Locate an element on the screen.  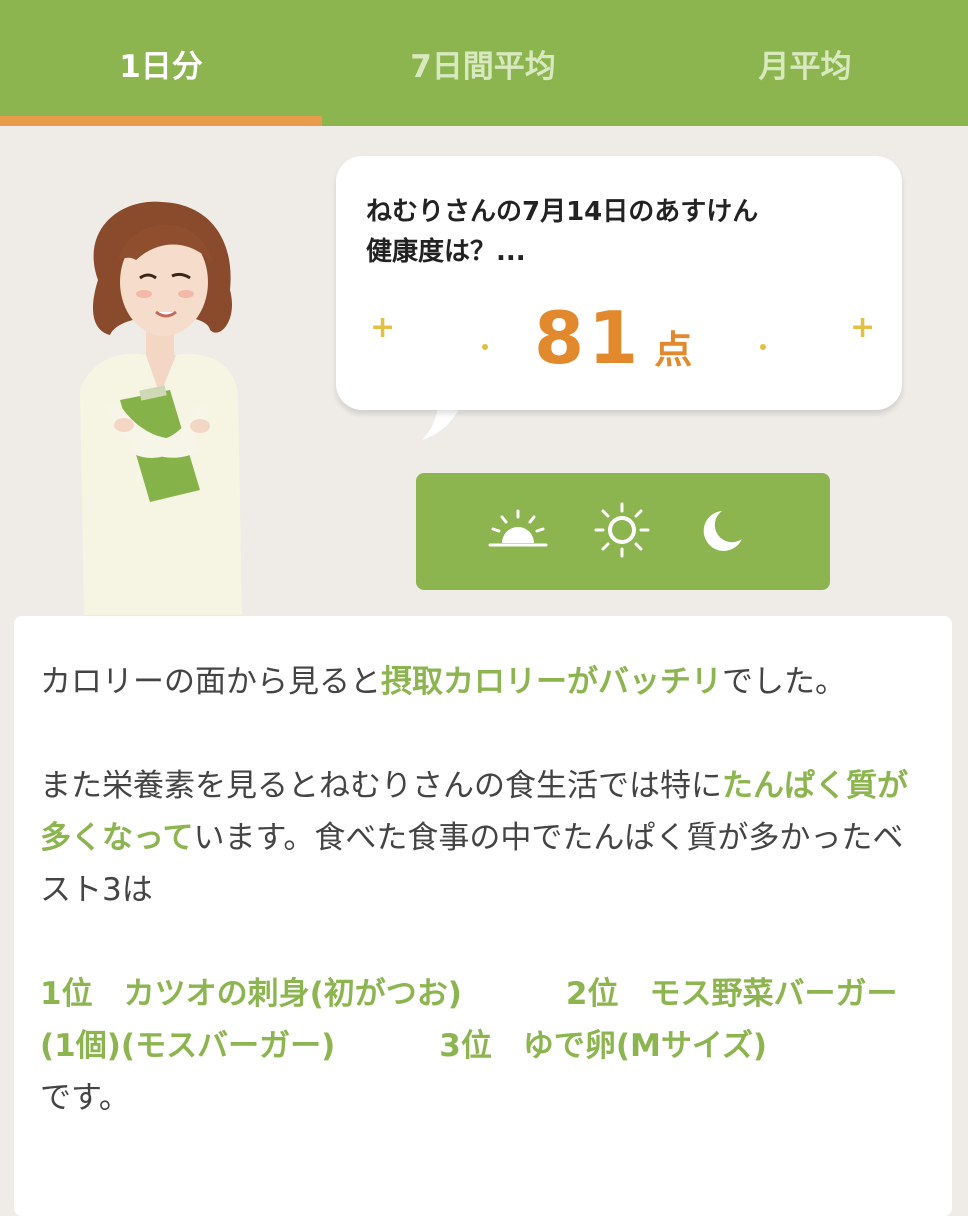
text-segment: また栄養素を見るとねむりさんの食生活では特に is located at coordinates (381, 786).